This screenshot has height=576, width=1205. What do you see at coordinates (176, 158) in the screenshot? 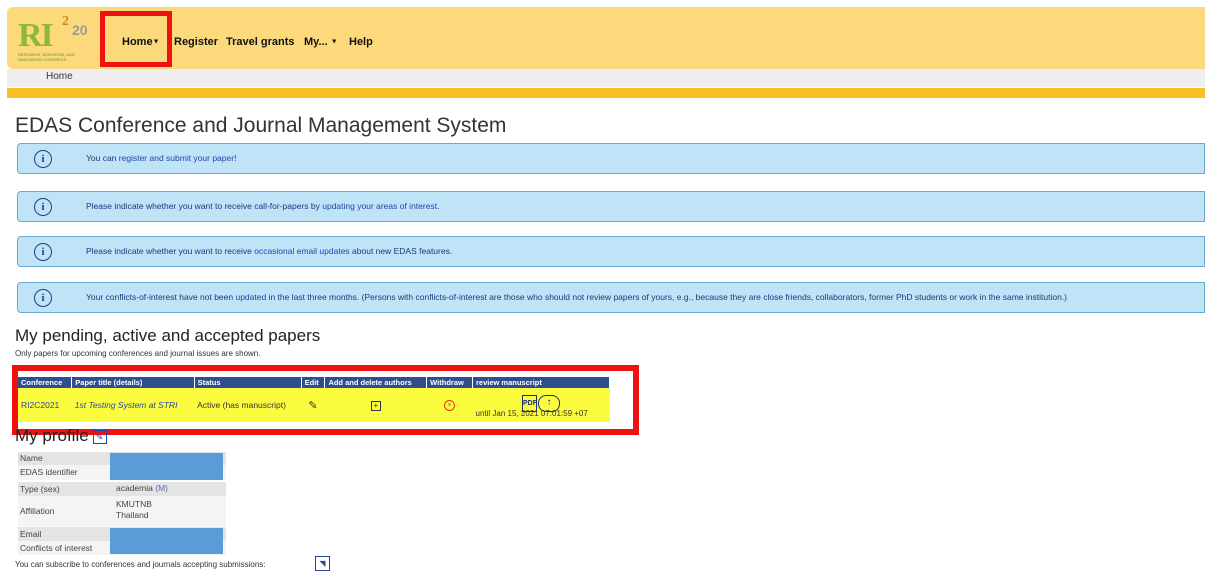
I see `register-submit-link: register and submit your paper` at bounding box center [176, 158].